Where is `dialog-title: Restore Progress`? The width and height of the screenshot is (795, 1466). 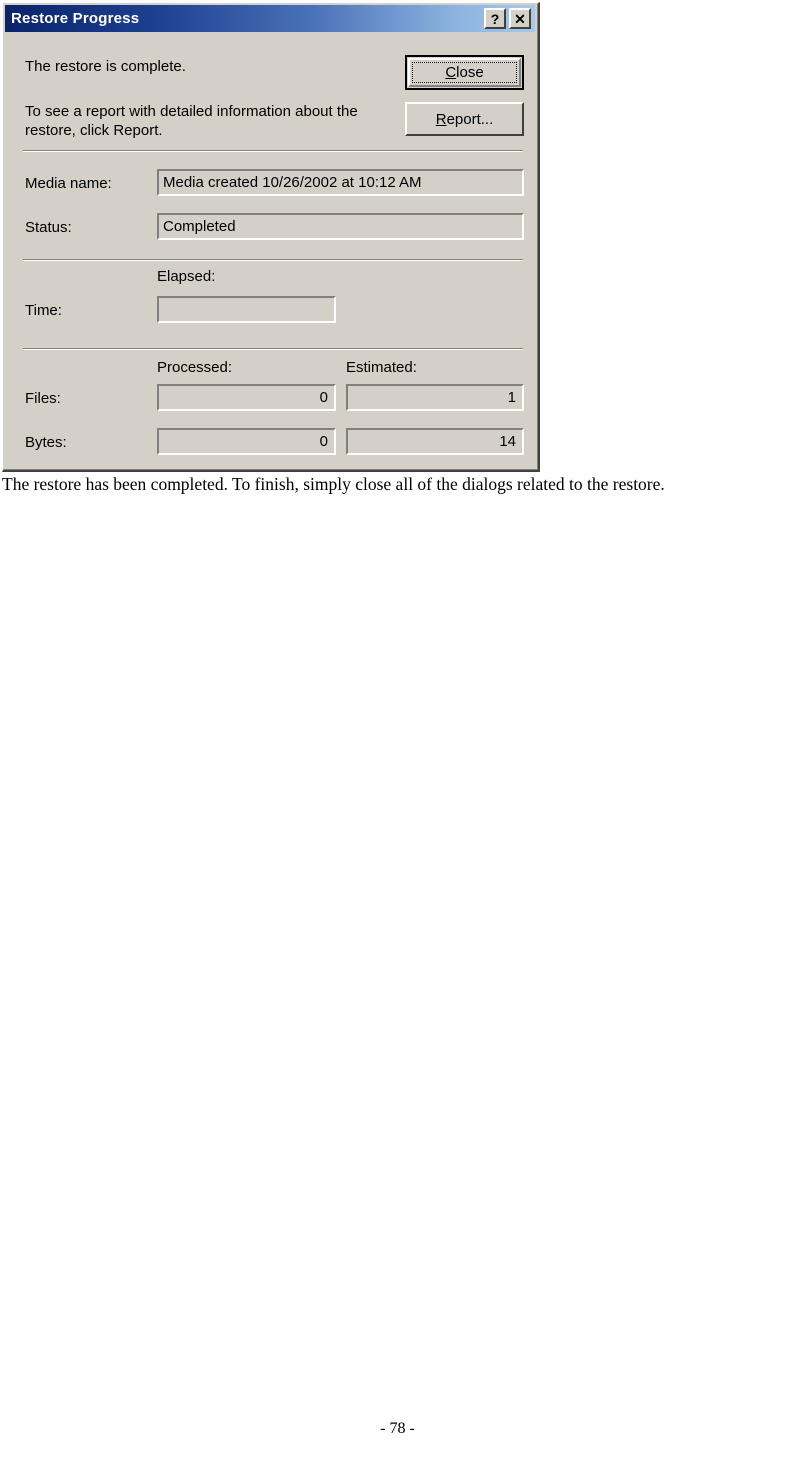
dialog-title: Restore Progress is located at coordinates (75, 18).